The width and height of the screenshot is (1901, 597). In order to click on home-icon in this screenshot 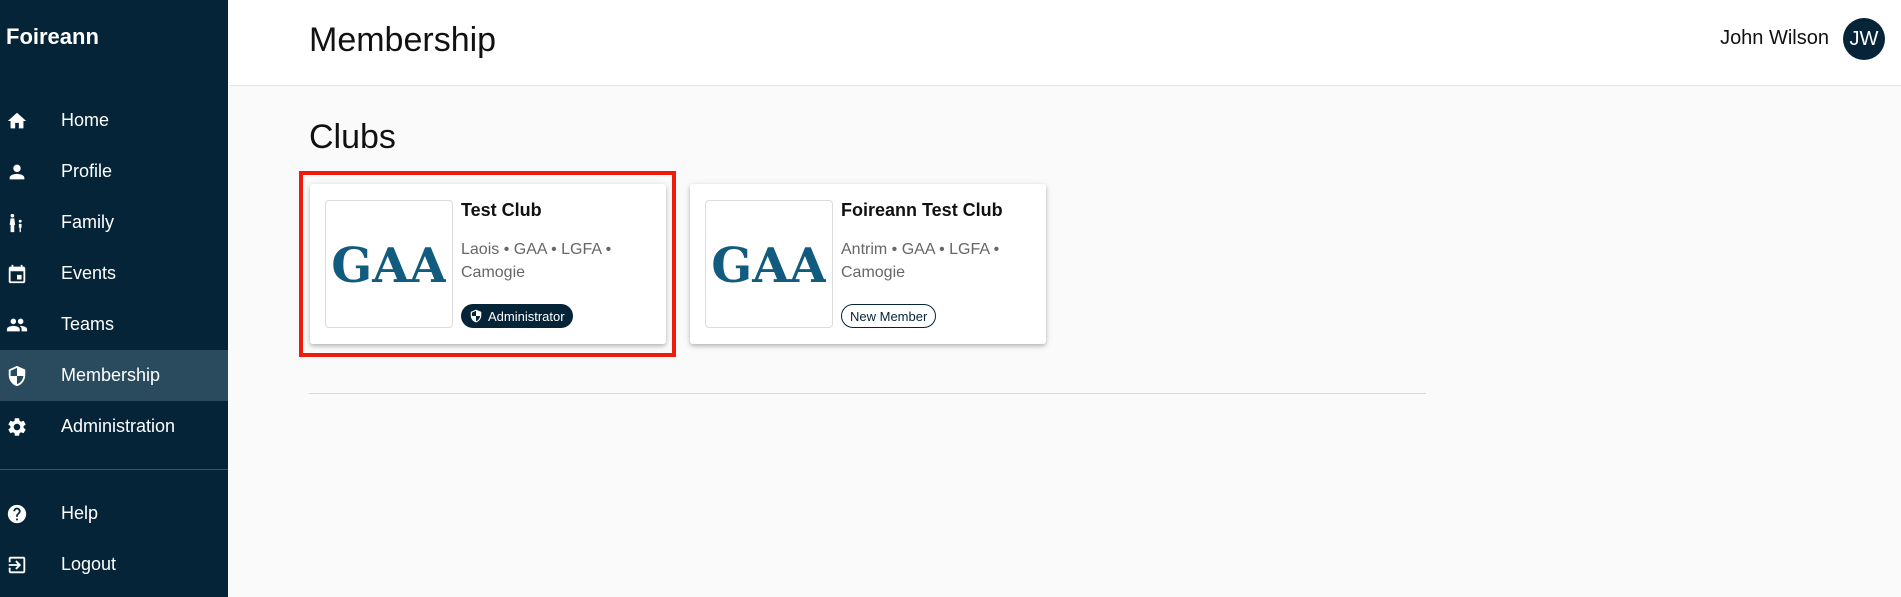, I will do `click(17, 121)`.